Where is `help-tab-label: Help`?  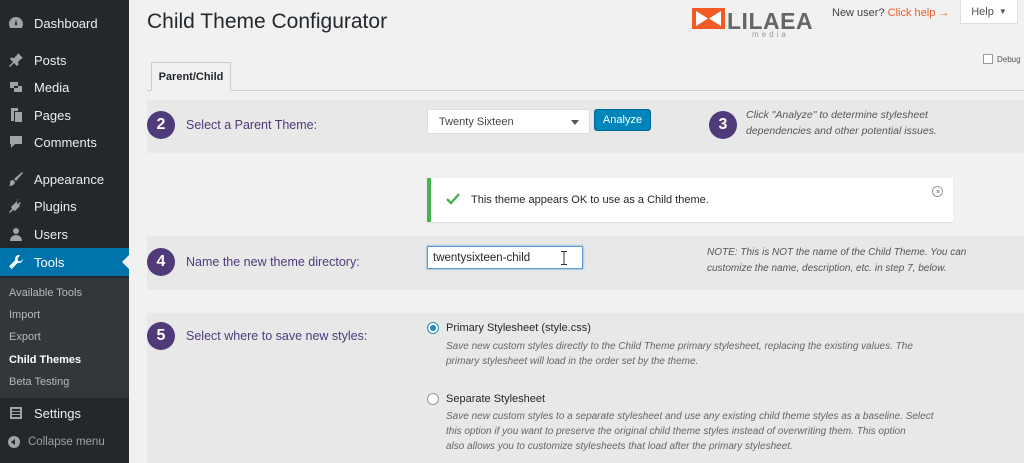 help-tab-label: Help is located at coordinates (982, 11).